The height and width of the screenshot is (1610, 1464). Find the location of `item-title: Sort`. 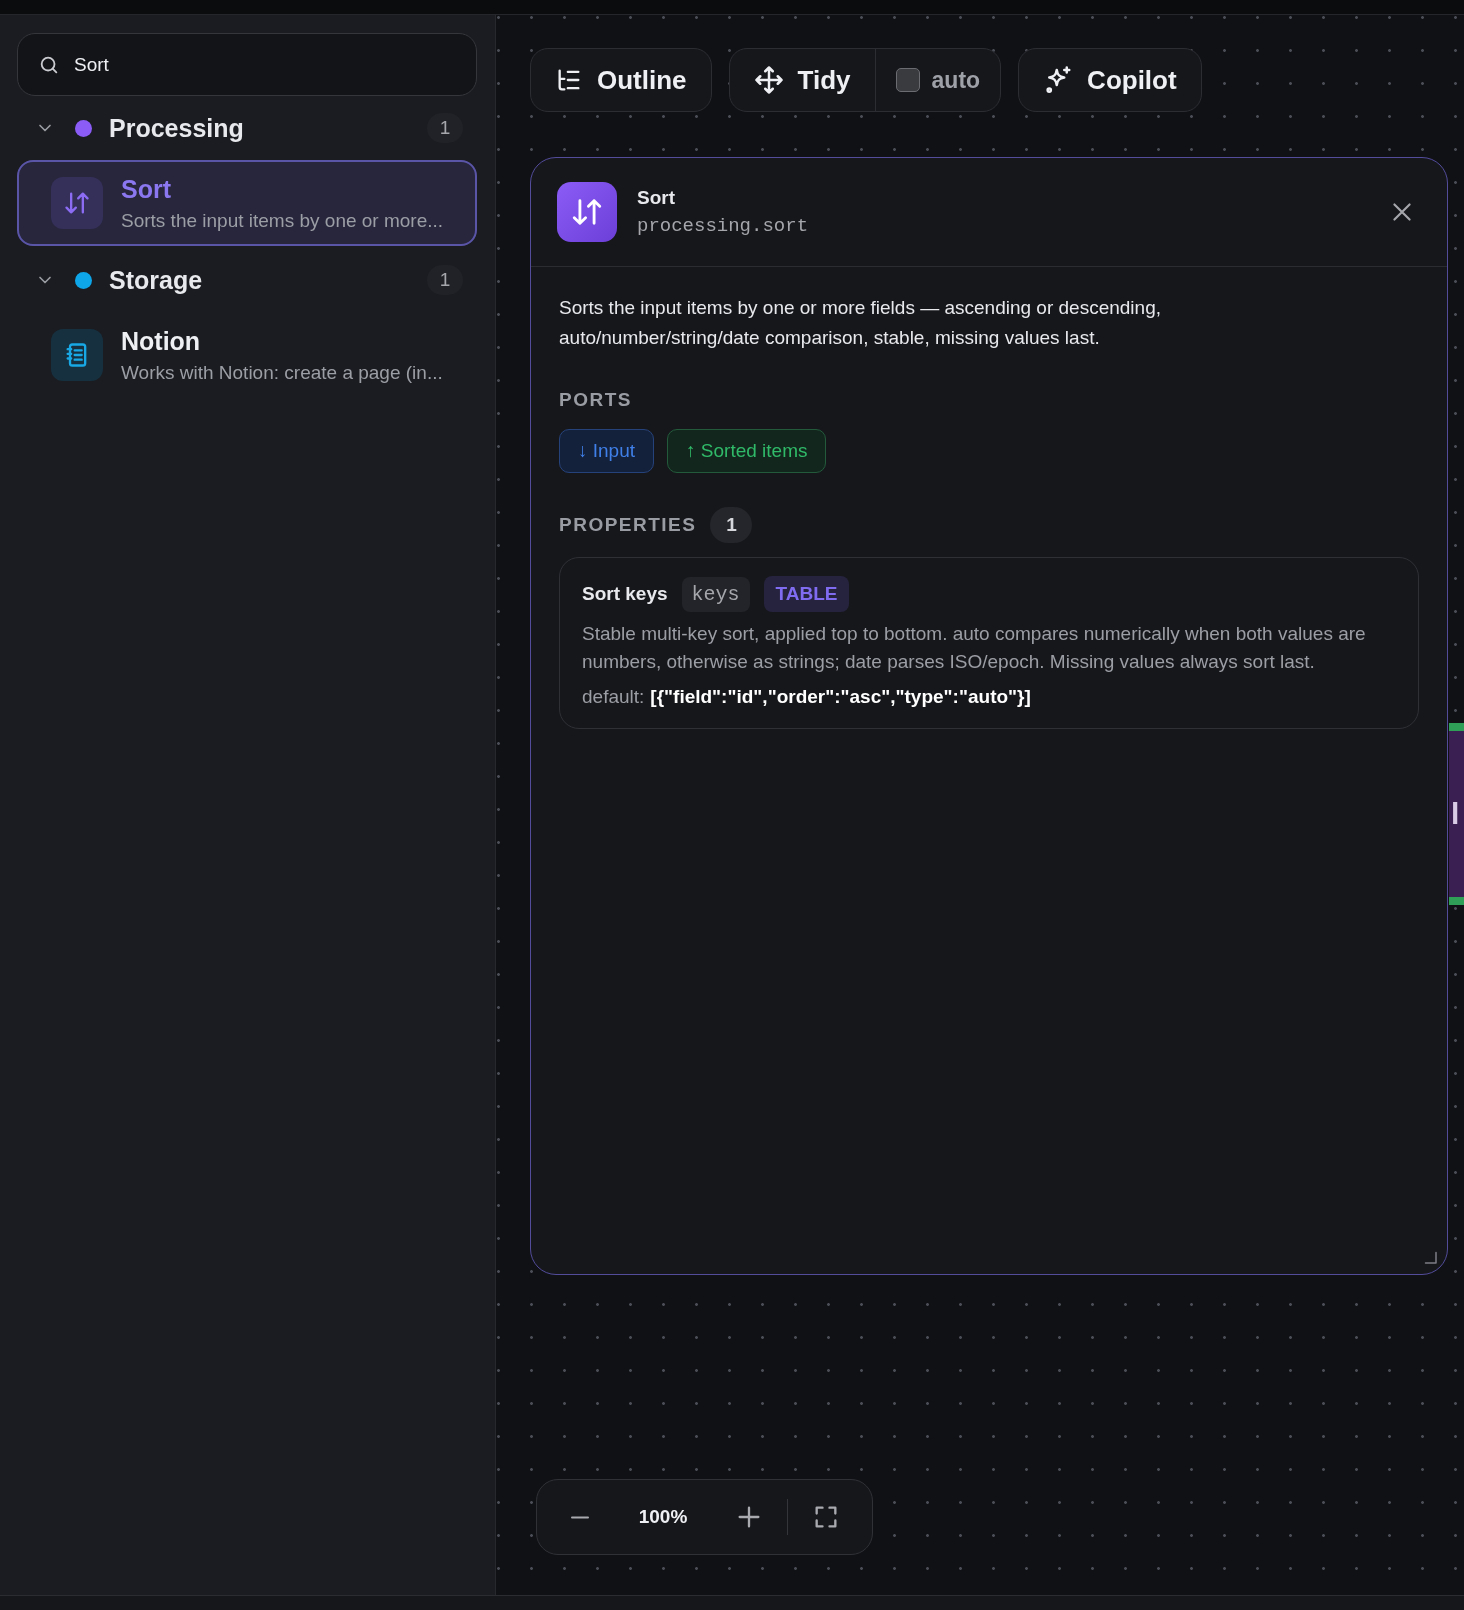

item-title: Sort is located at coordinates (146, 189).